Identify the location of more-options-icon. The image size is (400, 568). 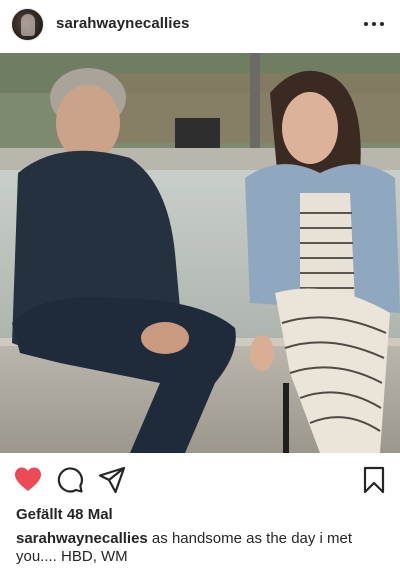
(374, 24).